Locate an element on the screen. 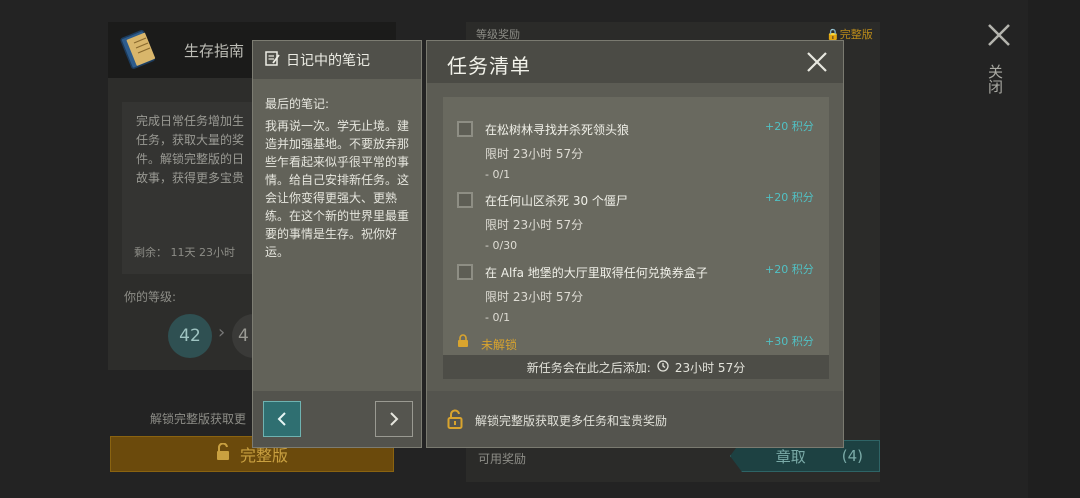 This screenshot has height=498, width=1080. task-name: 在任何山区杀死 30 个僵尸 is located at coordinates (556, 201).